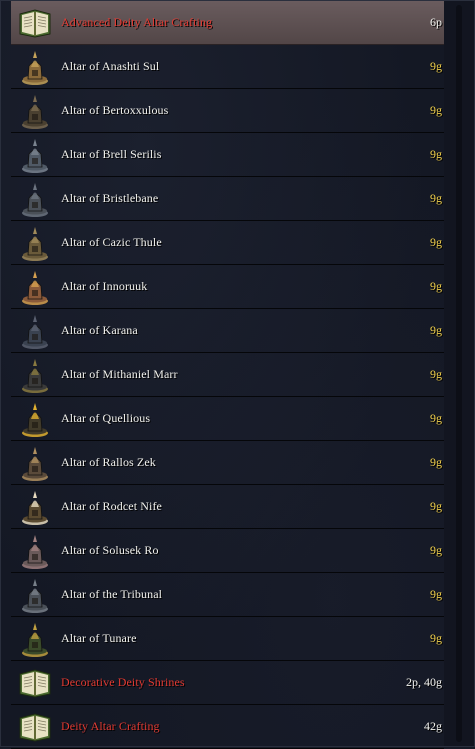 This screenshot has width=475, height=749. Describe the element at coordinates (111, 242) in the screenshot. I see `item-label: Altar of Cazic Thule` at that location.